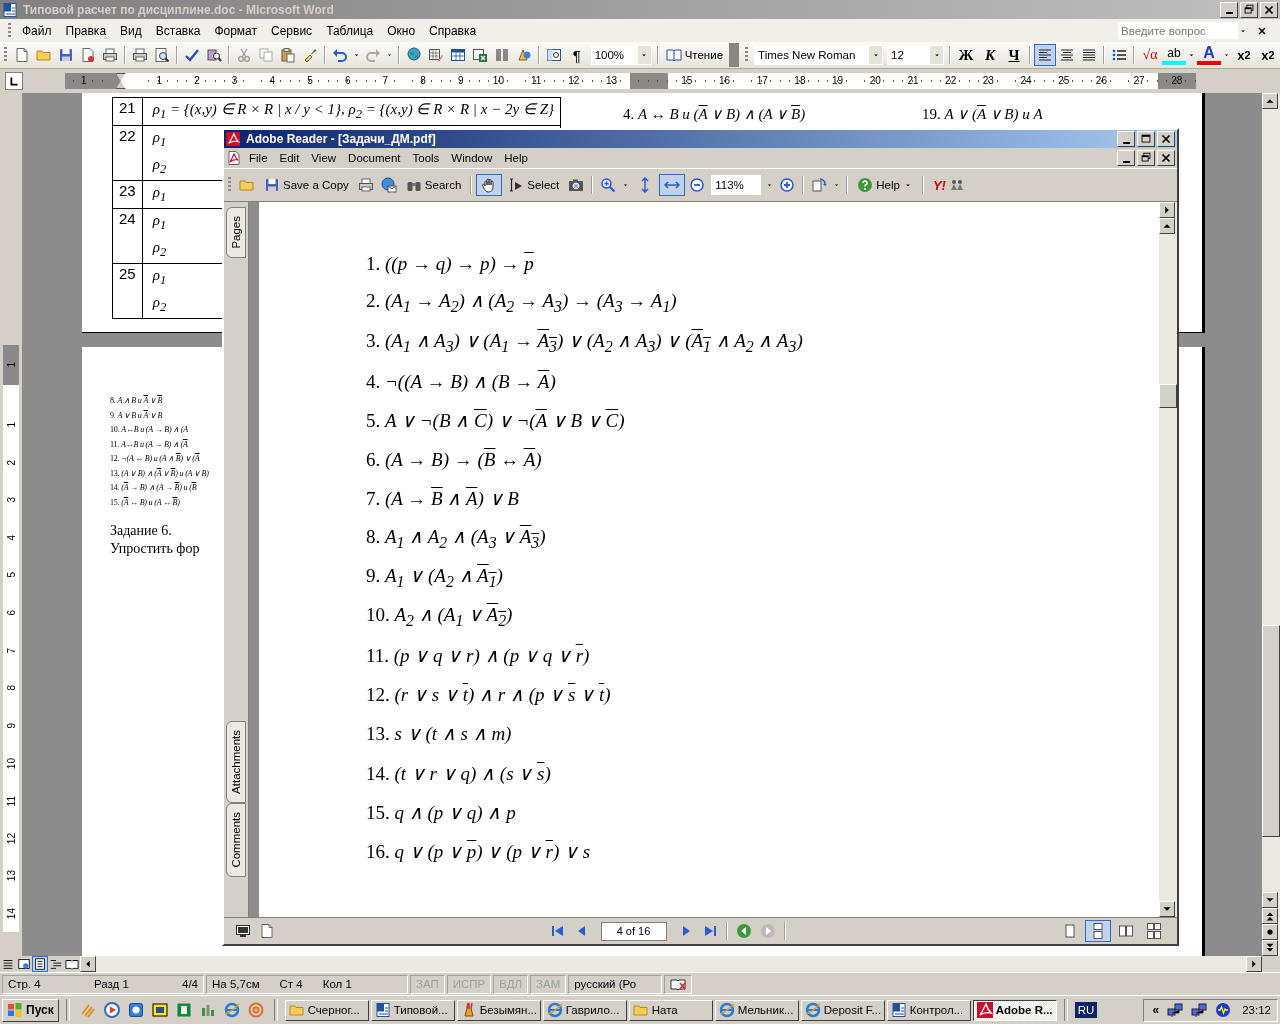  Describe the element at coordinates (11, 639) in the screenshot. I see `vertical-ruler: 1 1 2 3 4 5 6 7 8 9 10 11 12 13 14` at that location.